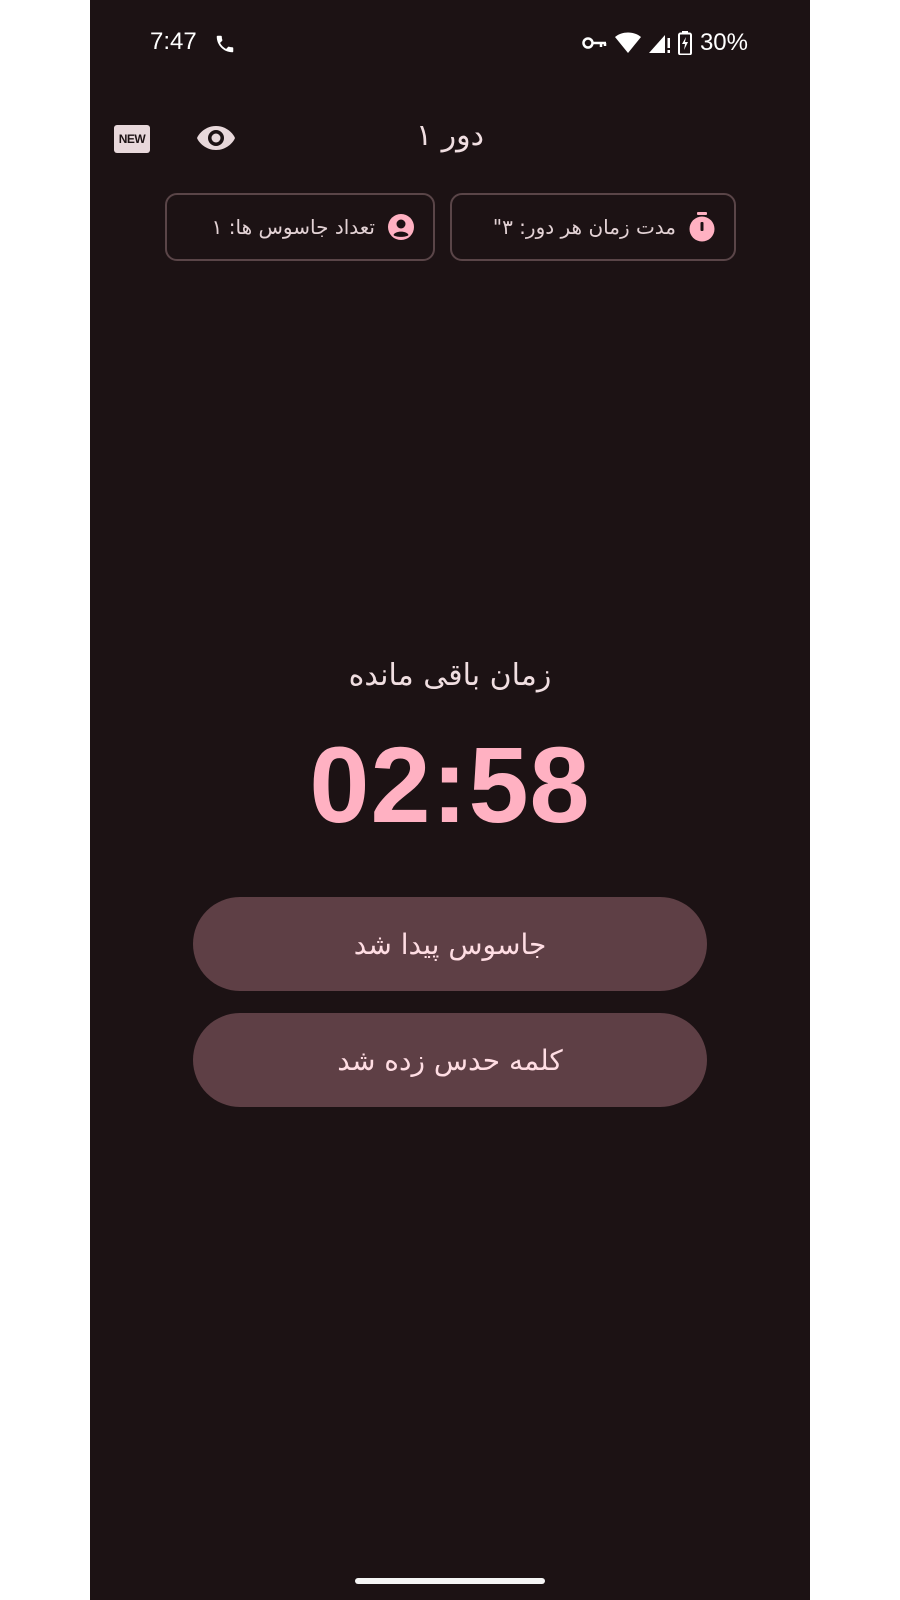 This screenshot has width=900, height=1600. I want to click on status-time: 7:47, so click(173, 41).